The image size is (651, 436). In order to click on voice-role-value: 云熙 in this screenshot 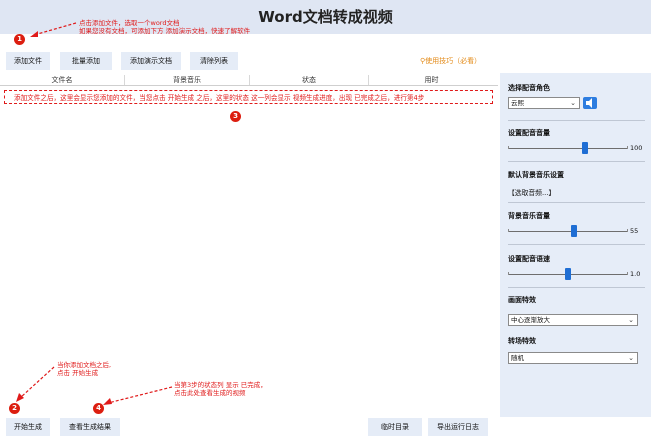, I will do `click(517, 103)`.